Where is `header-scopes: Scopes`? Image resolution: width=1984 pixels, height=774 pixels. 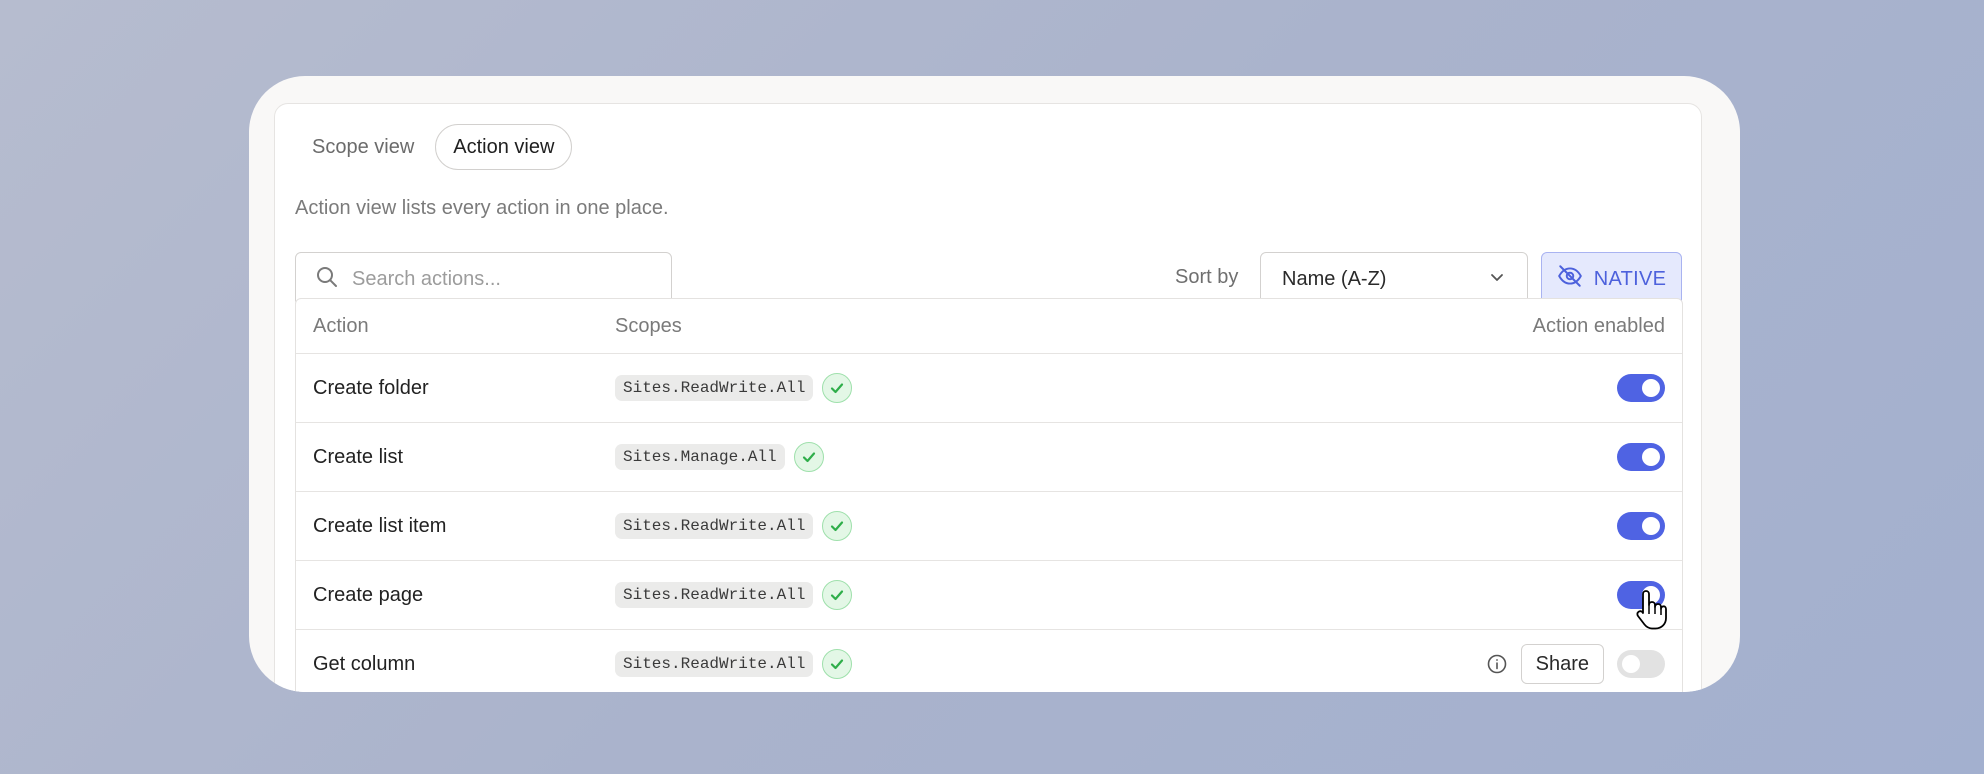 header-scopes: Scopes is located at coordinates (648, 325).